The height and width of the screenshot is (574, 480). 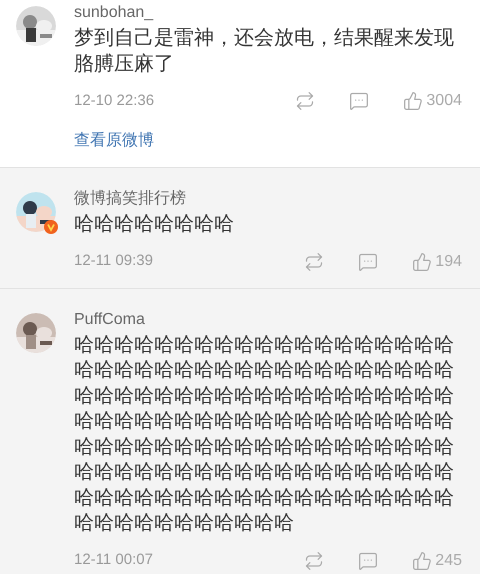 I want to click on user-name: sunbohan_, so click(x=268, y=13).